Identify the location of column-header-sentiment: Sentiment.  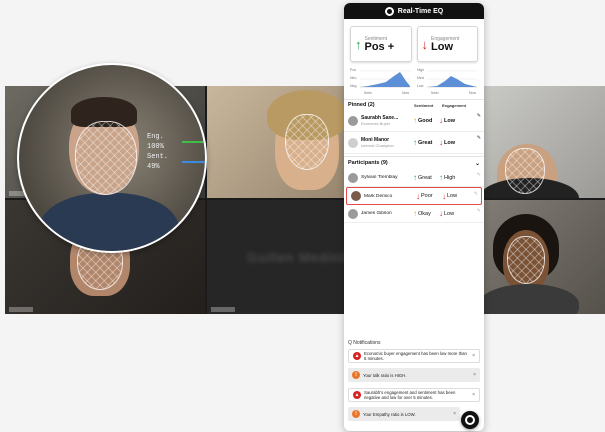
(424, 105).